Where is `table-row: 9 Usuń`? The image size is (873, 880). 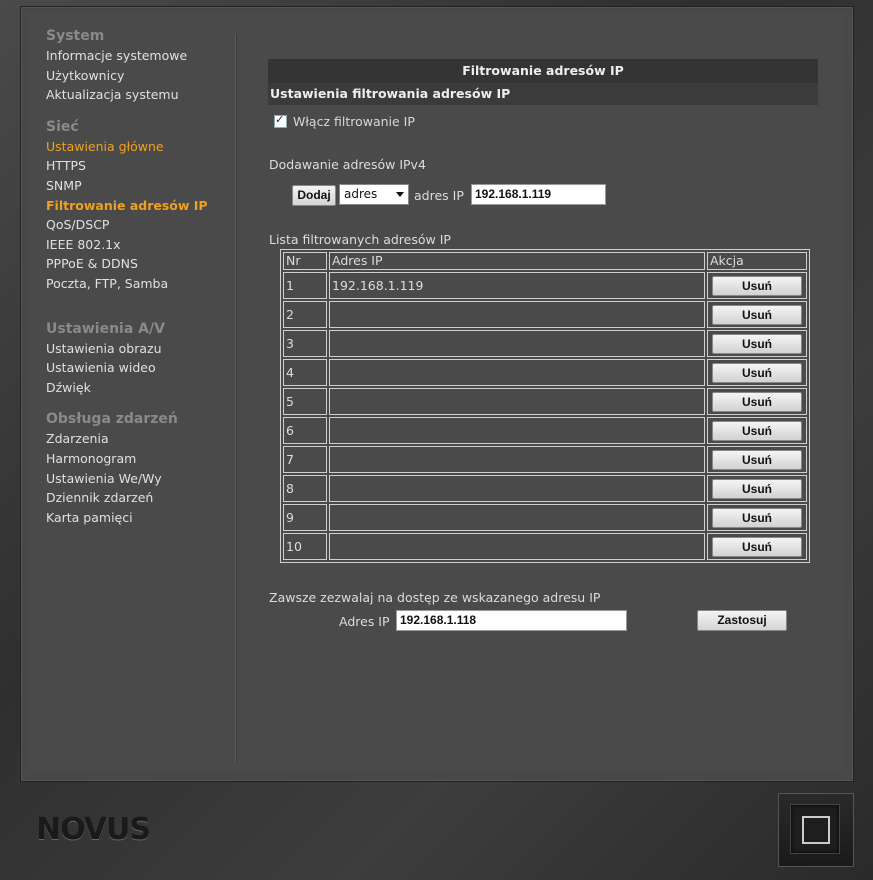
table-row: 9 Usuń is located at coordinates (545, 517).